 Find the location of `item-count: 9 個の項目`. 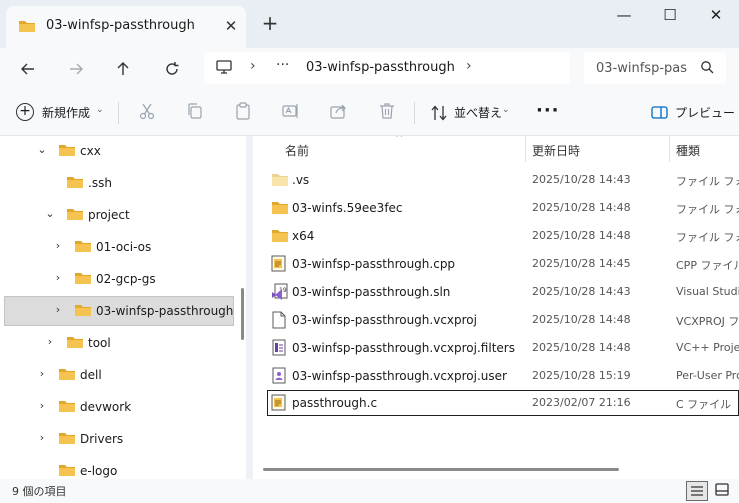

item-count: 9 個の項目 is located at coordinates (39, 491).